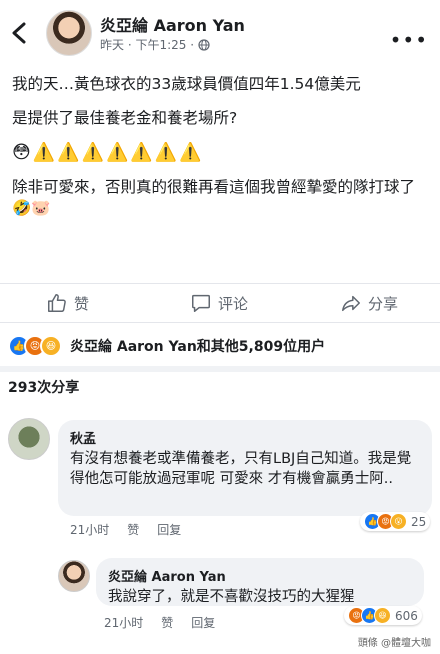 Image resolution: width=440 pixels, height=654 pixels. What do you see at coordinates (351, 303) in the screenshot?
I see `share-arrow-icon` at bounding box center [351, 303].